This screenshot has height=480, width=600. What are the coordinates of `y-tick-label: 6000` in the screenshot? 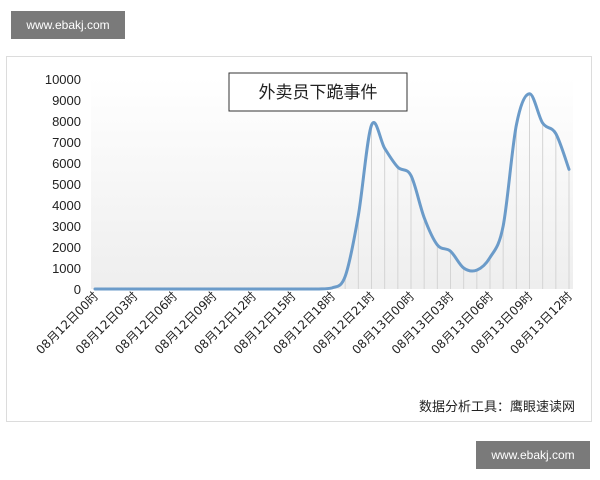 It's located at (66, 163).